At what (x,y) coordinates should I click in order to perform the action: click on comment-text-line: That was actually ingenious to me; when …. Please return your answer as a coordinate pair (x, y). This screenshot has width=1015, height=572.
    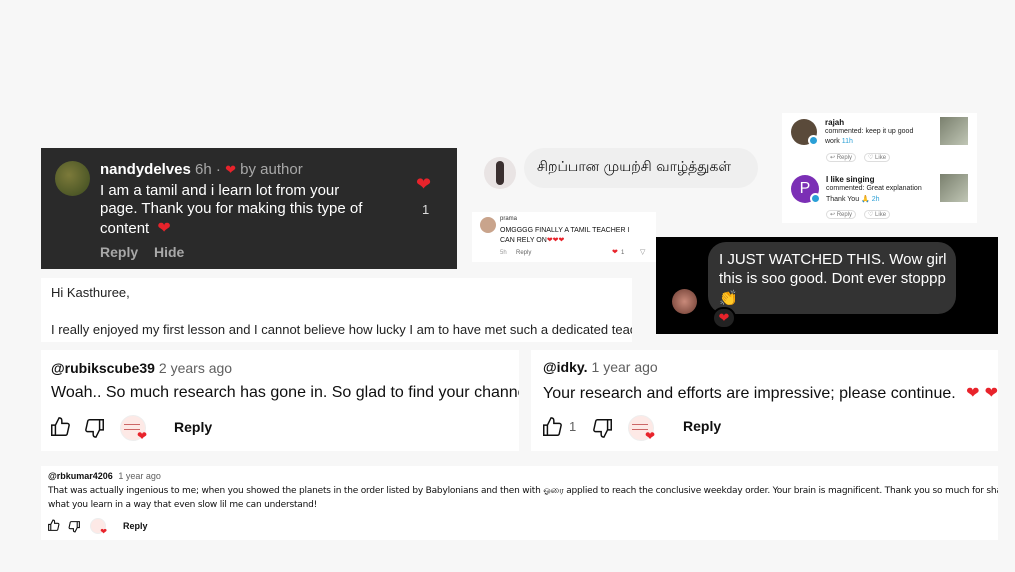
    Looking at the image, I should click on (523, 491).